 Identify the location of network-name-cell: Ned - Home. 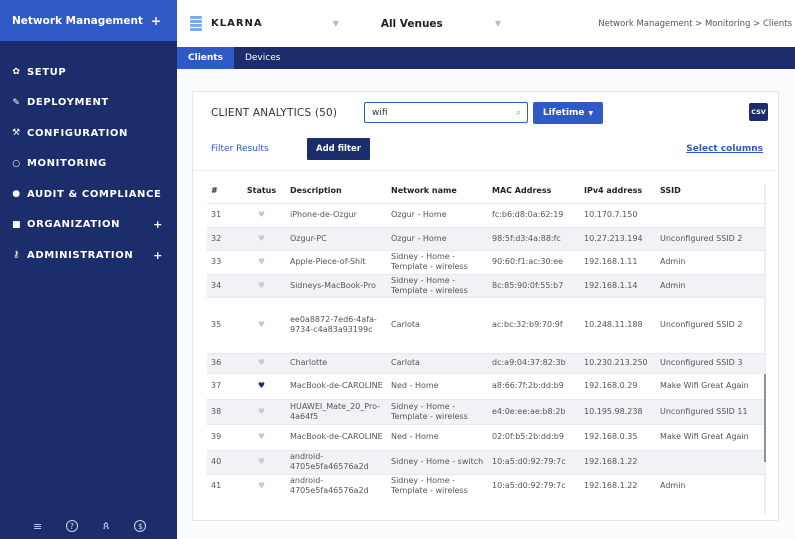
(437, 385).